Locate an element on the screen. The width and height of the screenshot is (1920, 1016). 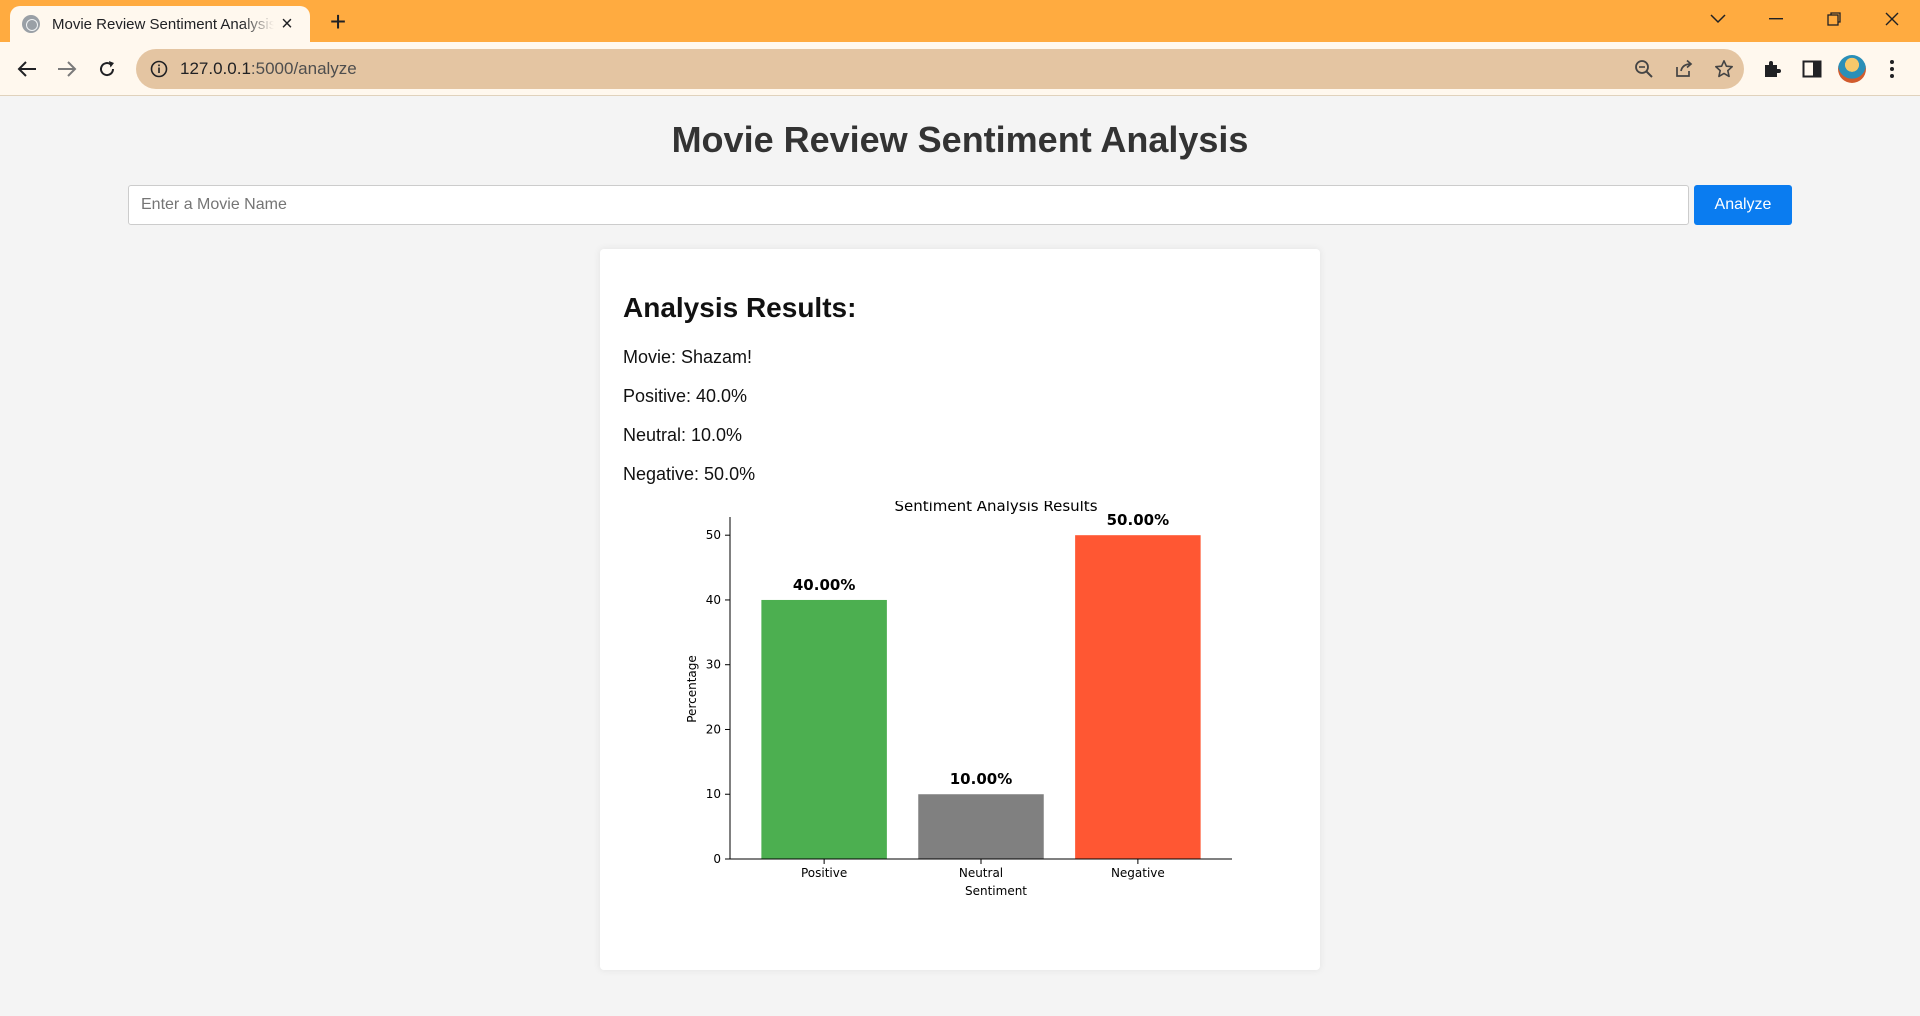
y-tick-label: 40 is located at coordinates (713, 600).